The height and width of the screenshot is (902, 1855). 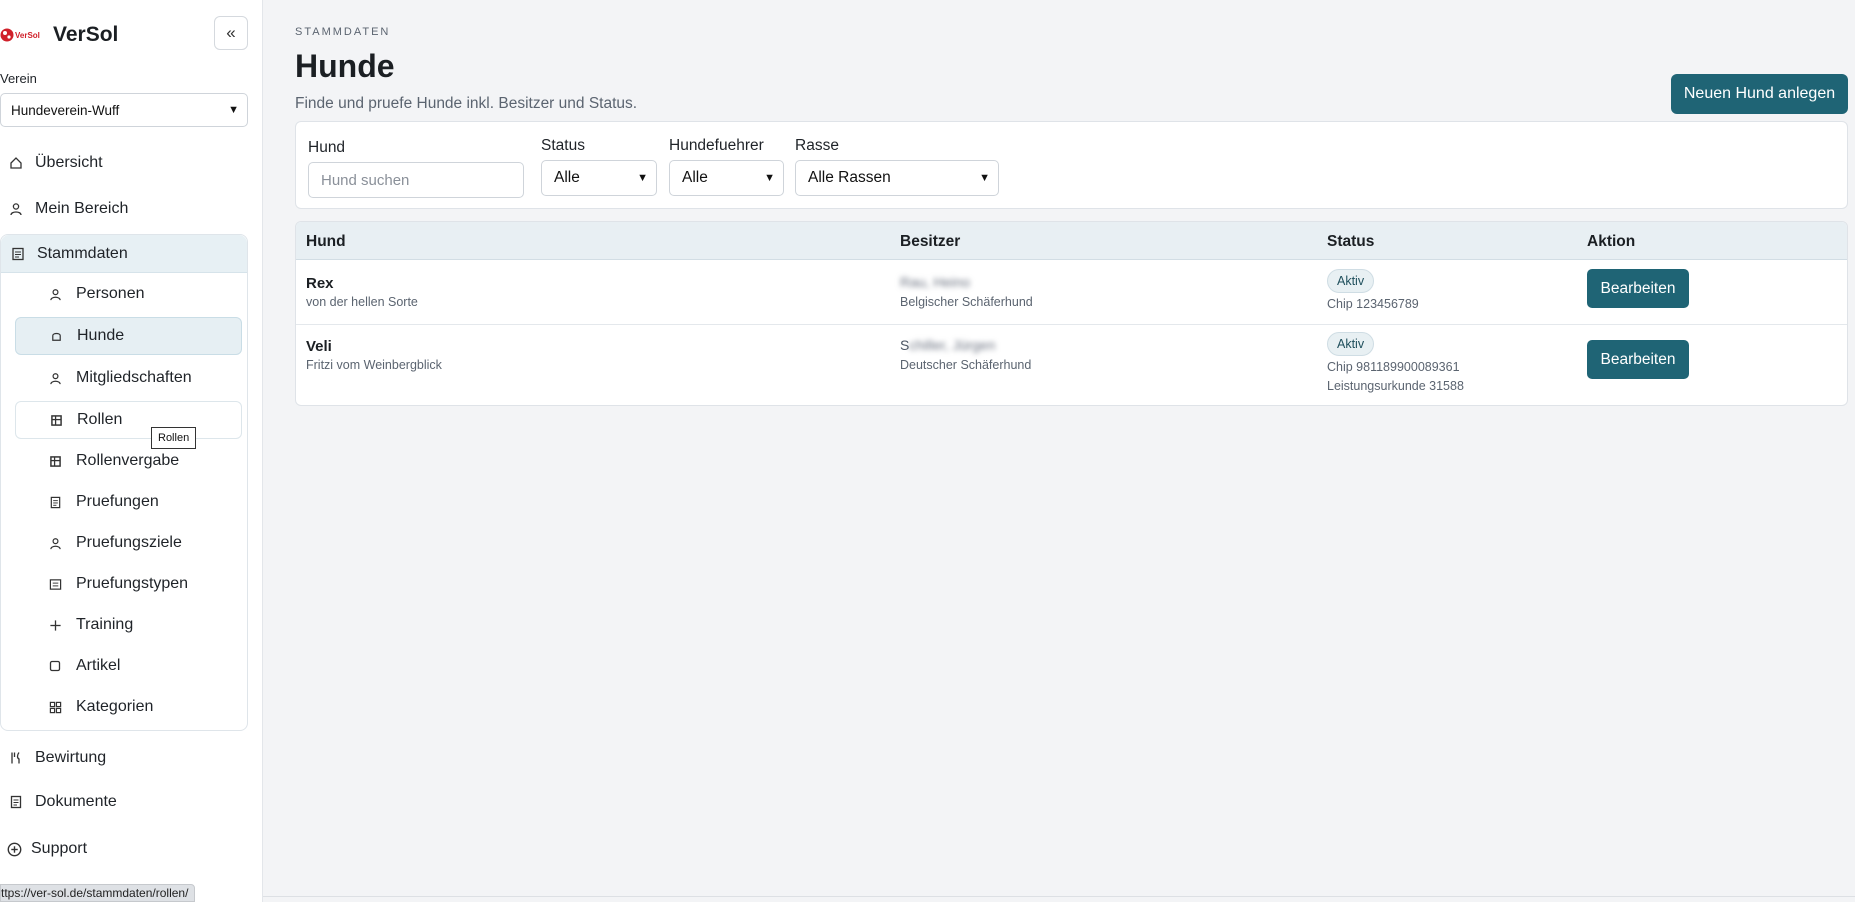 I want to click on sidebar-item-label: Pruefungsziele, so click(x=129, y=542).